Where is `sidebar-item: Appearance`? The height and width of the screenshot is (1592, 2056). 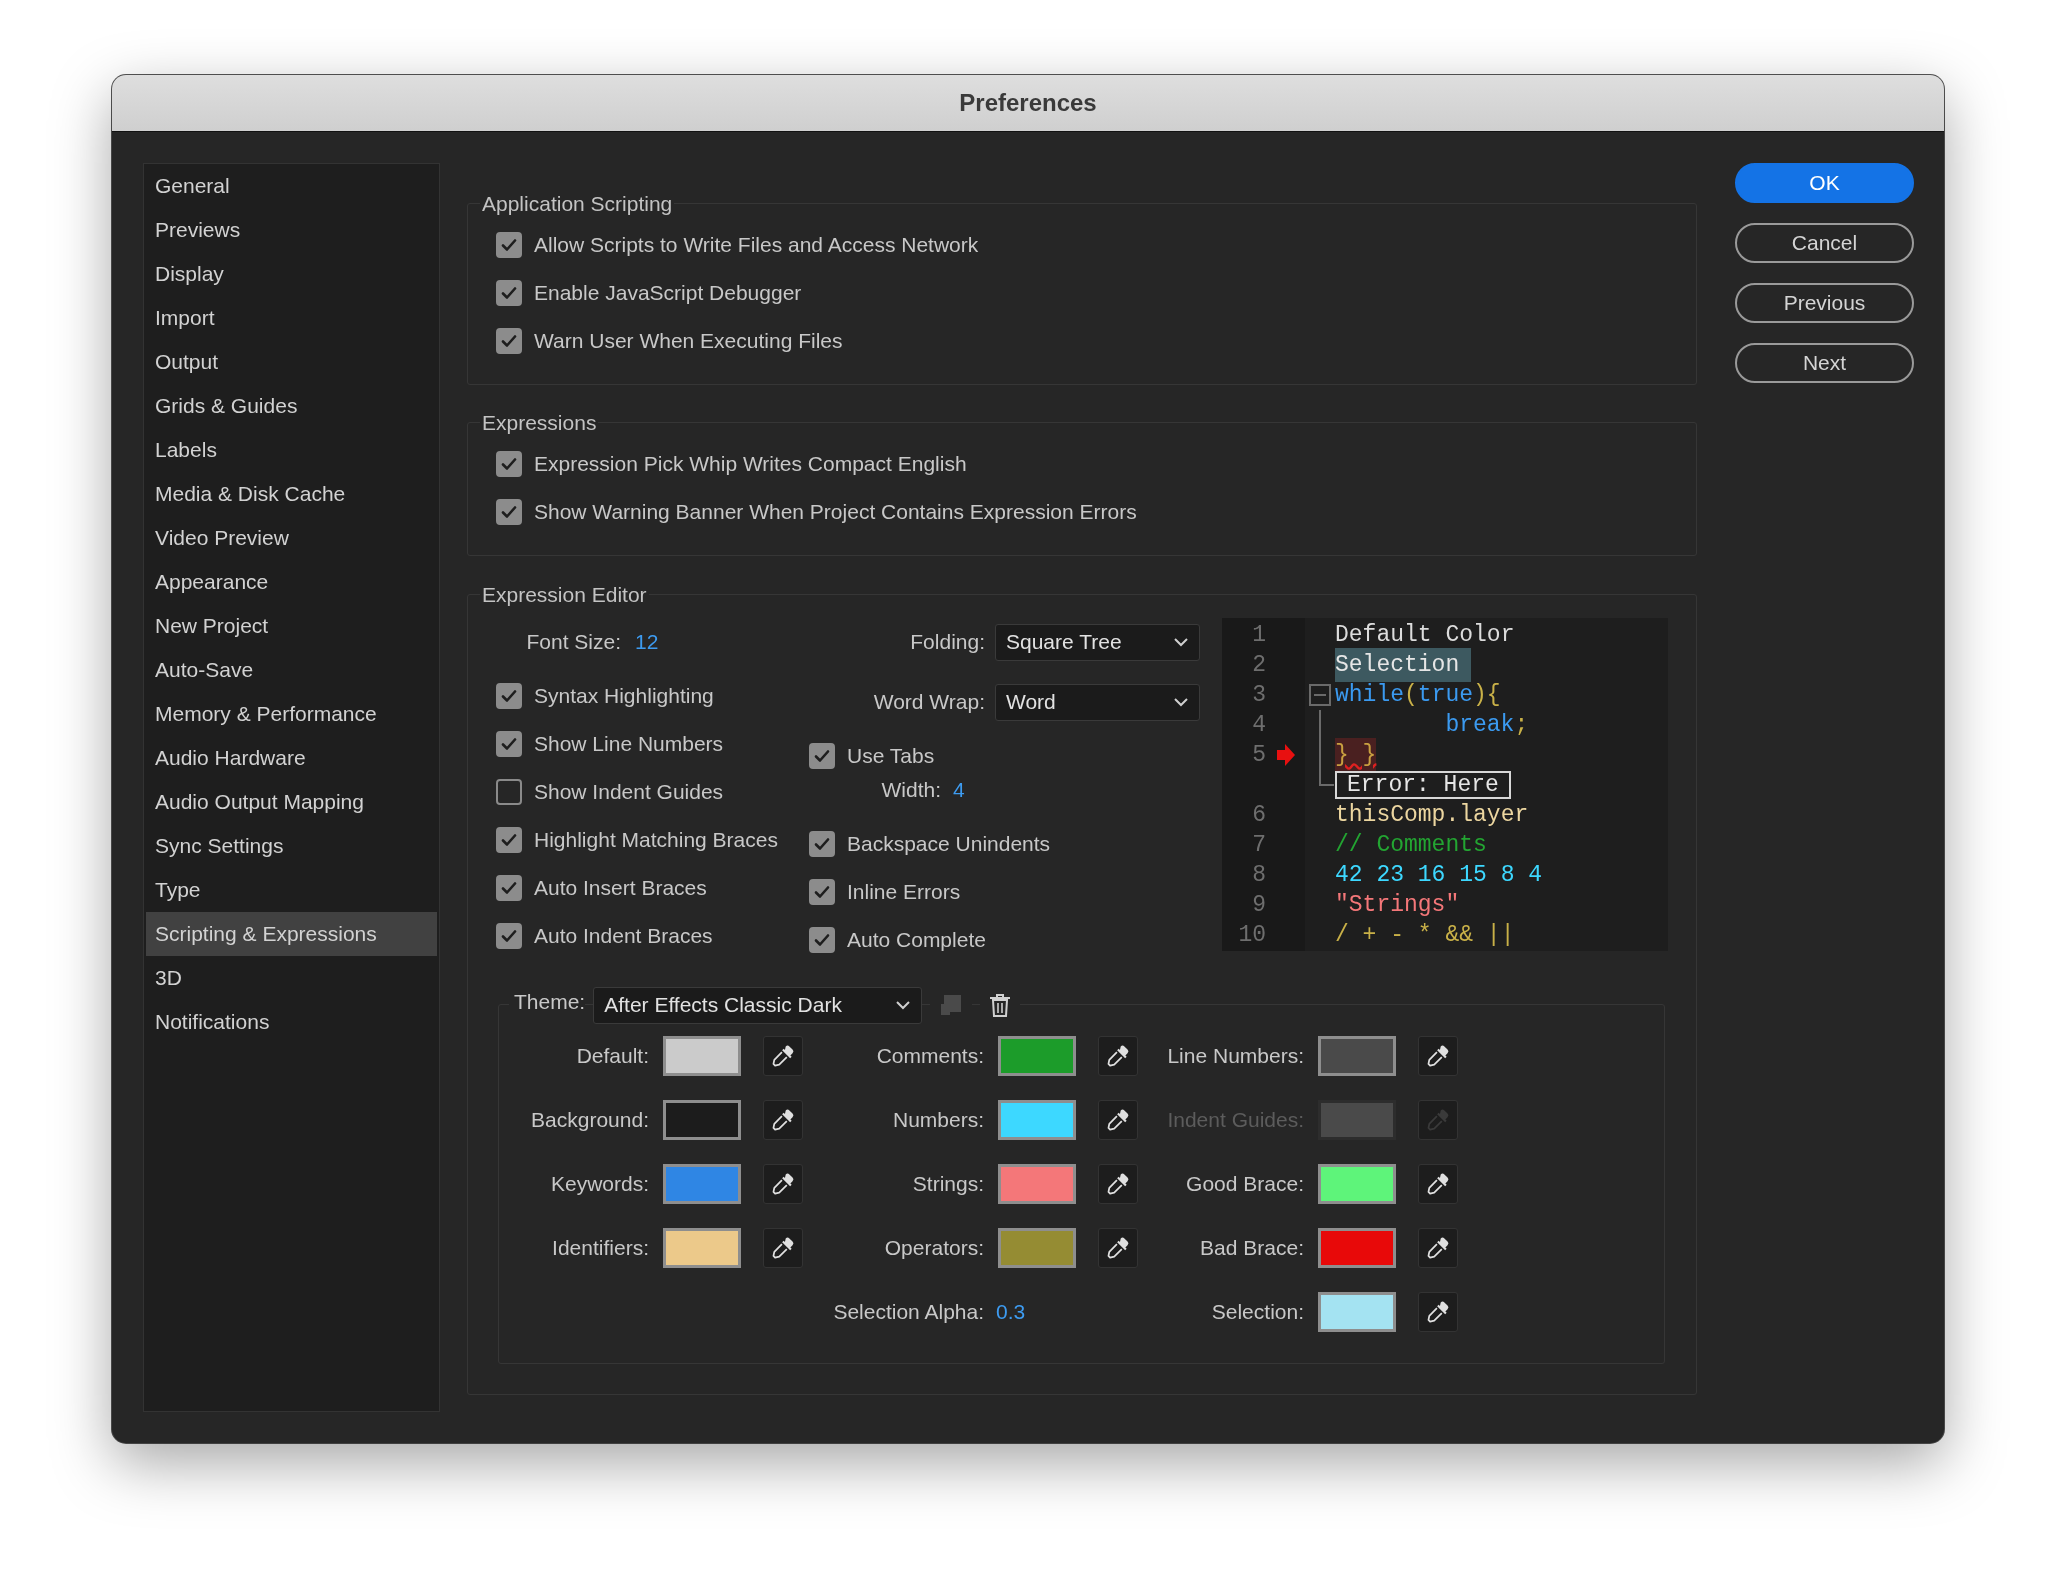 sidebar-item: Appearance is located at coordinates (291, 582).